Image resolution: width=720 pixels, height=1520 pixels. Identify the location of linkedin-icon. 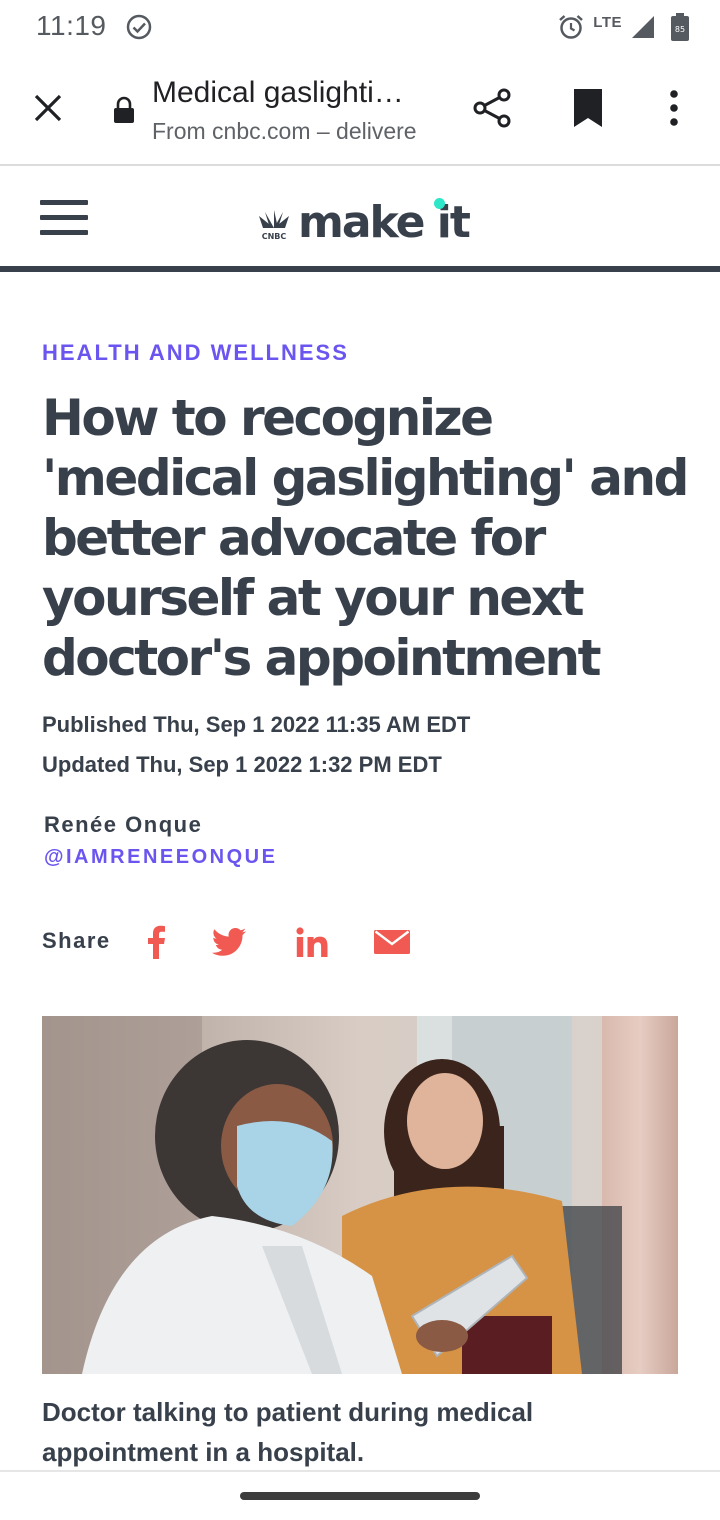
(312, 942).